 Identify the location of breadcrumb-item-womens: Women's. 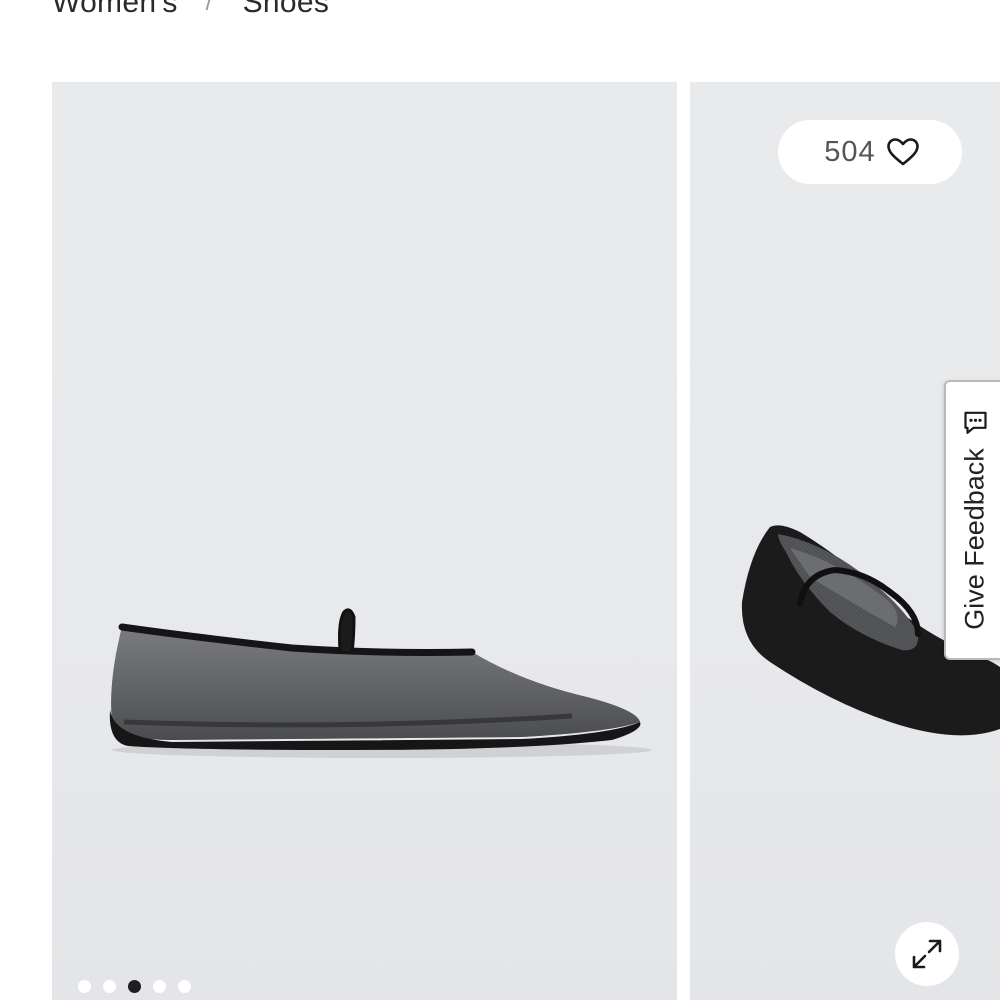
(115, 10).